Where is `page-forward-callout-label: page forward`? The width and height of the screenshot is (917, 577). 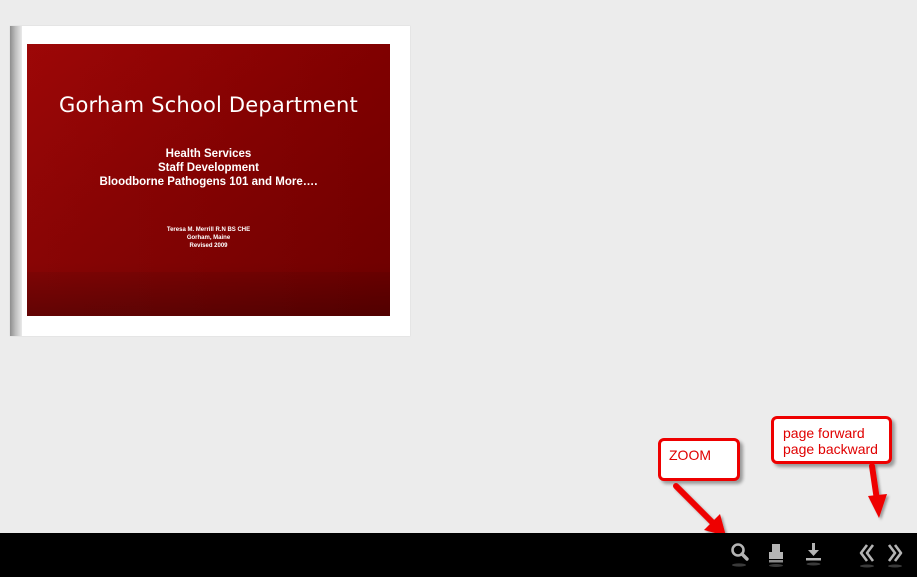 page-forward-callout-label: page forward is located at coordinates (824, 433).